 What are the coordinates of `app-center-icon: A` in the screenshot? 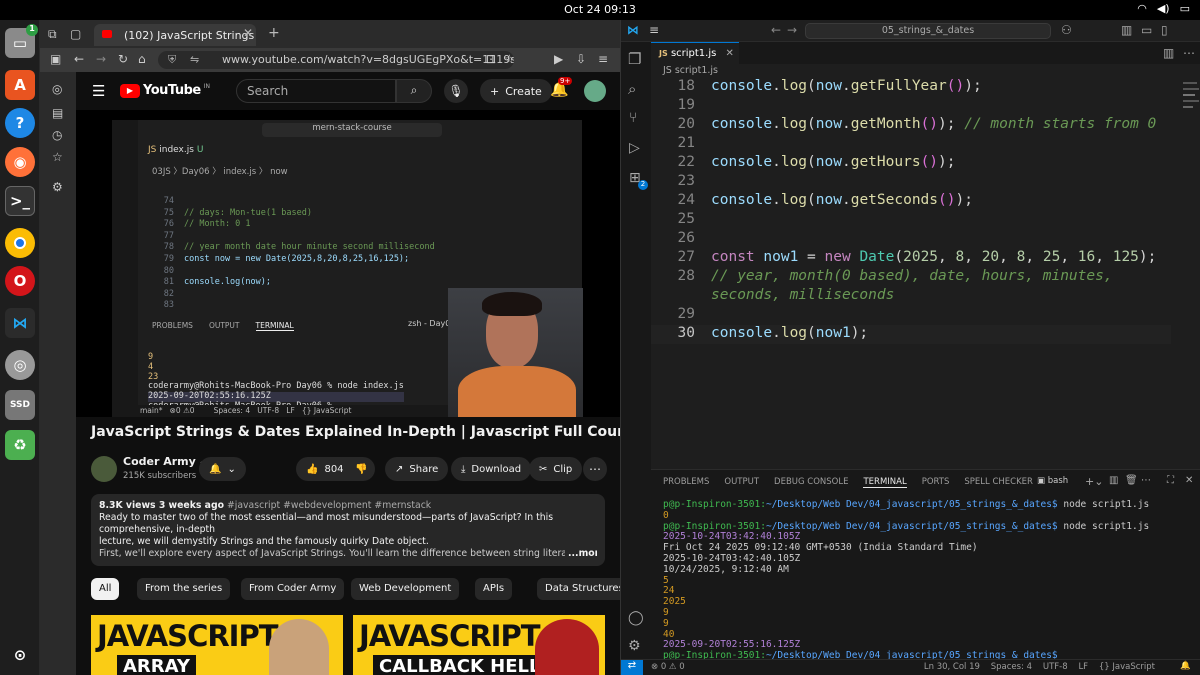 It's located at (20, 85).